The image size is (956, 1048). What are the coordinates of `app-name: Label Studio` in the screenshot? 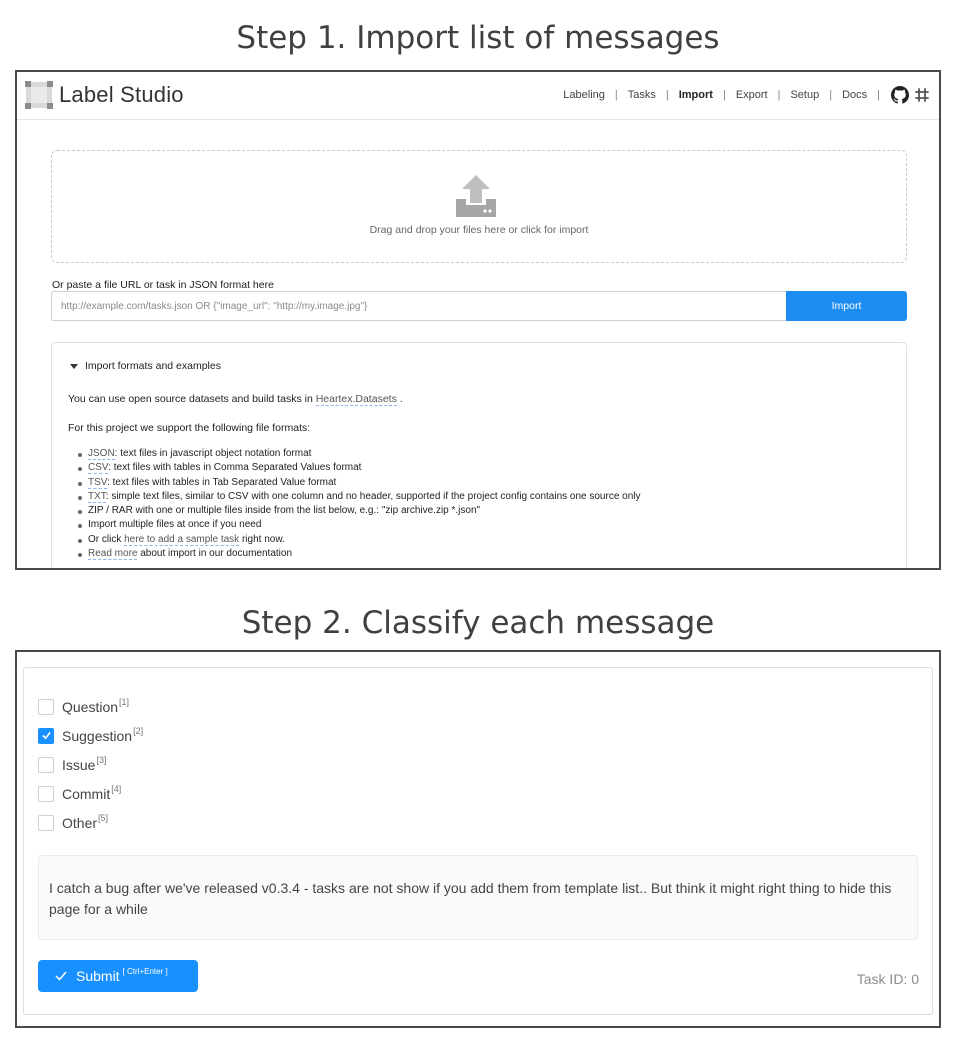 It's located at (121, 95).